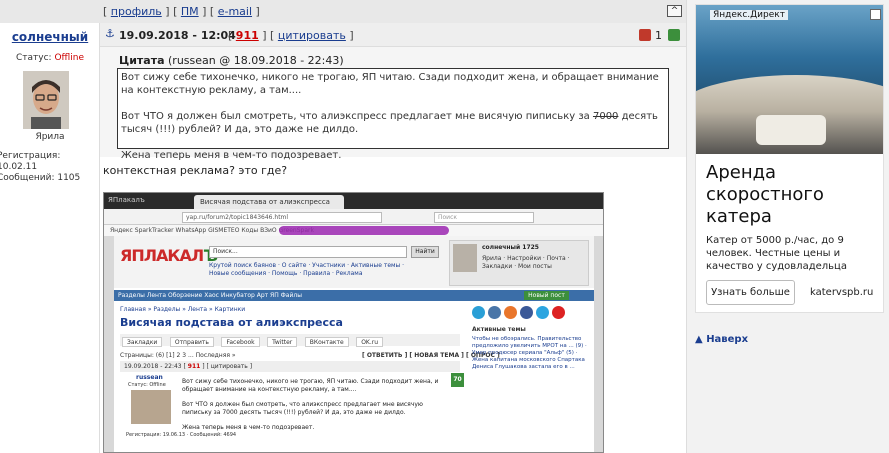  I want to click on shot-search: Поиск, so click(484, 217).